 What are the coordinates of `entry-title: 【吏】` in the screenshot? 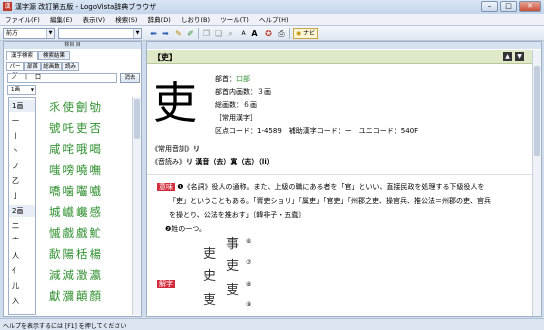 It's located at (165, 57).